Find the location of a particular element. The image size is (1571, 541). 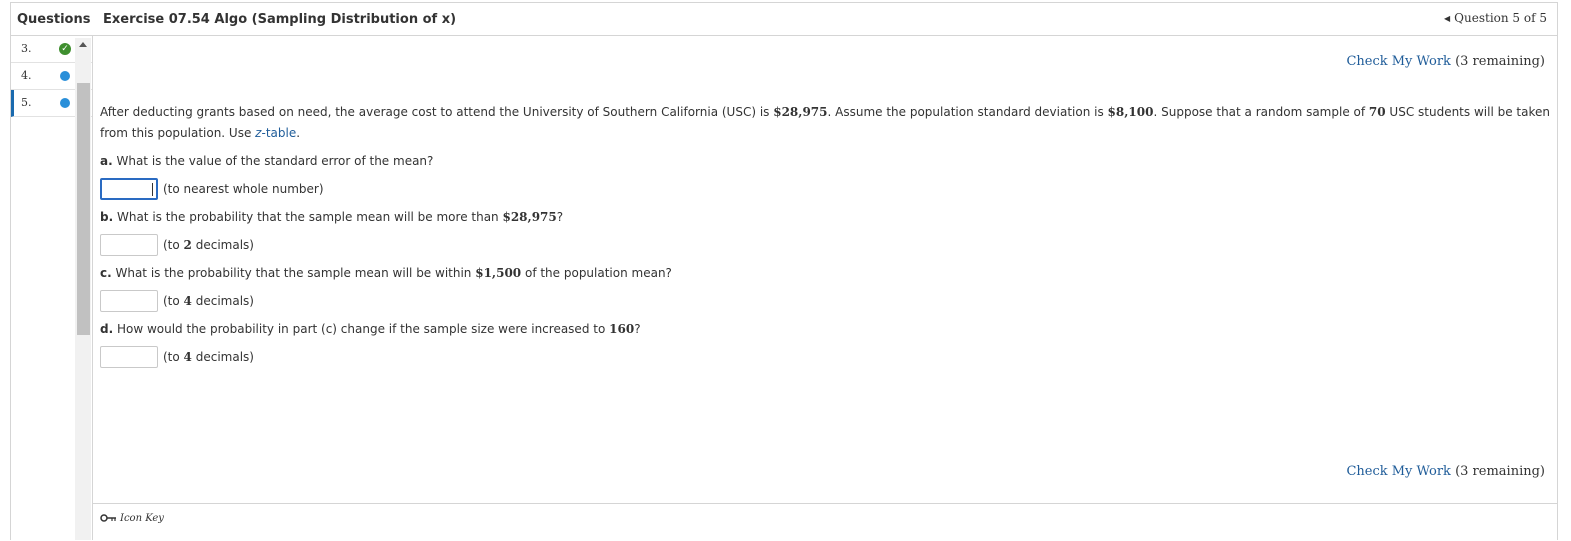

part-a-answer-input is located at coordinates (129, 189).